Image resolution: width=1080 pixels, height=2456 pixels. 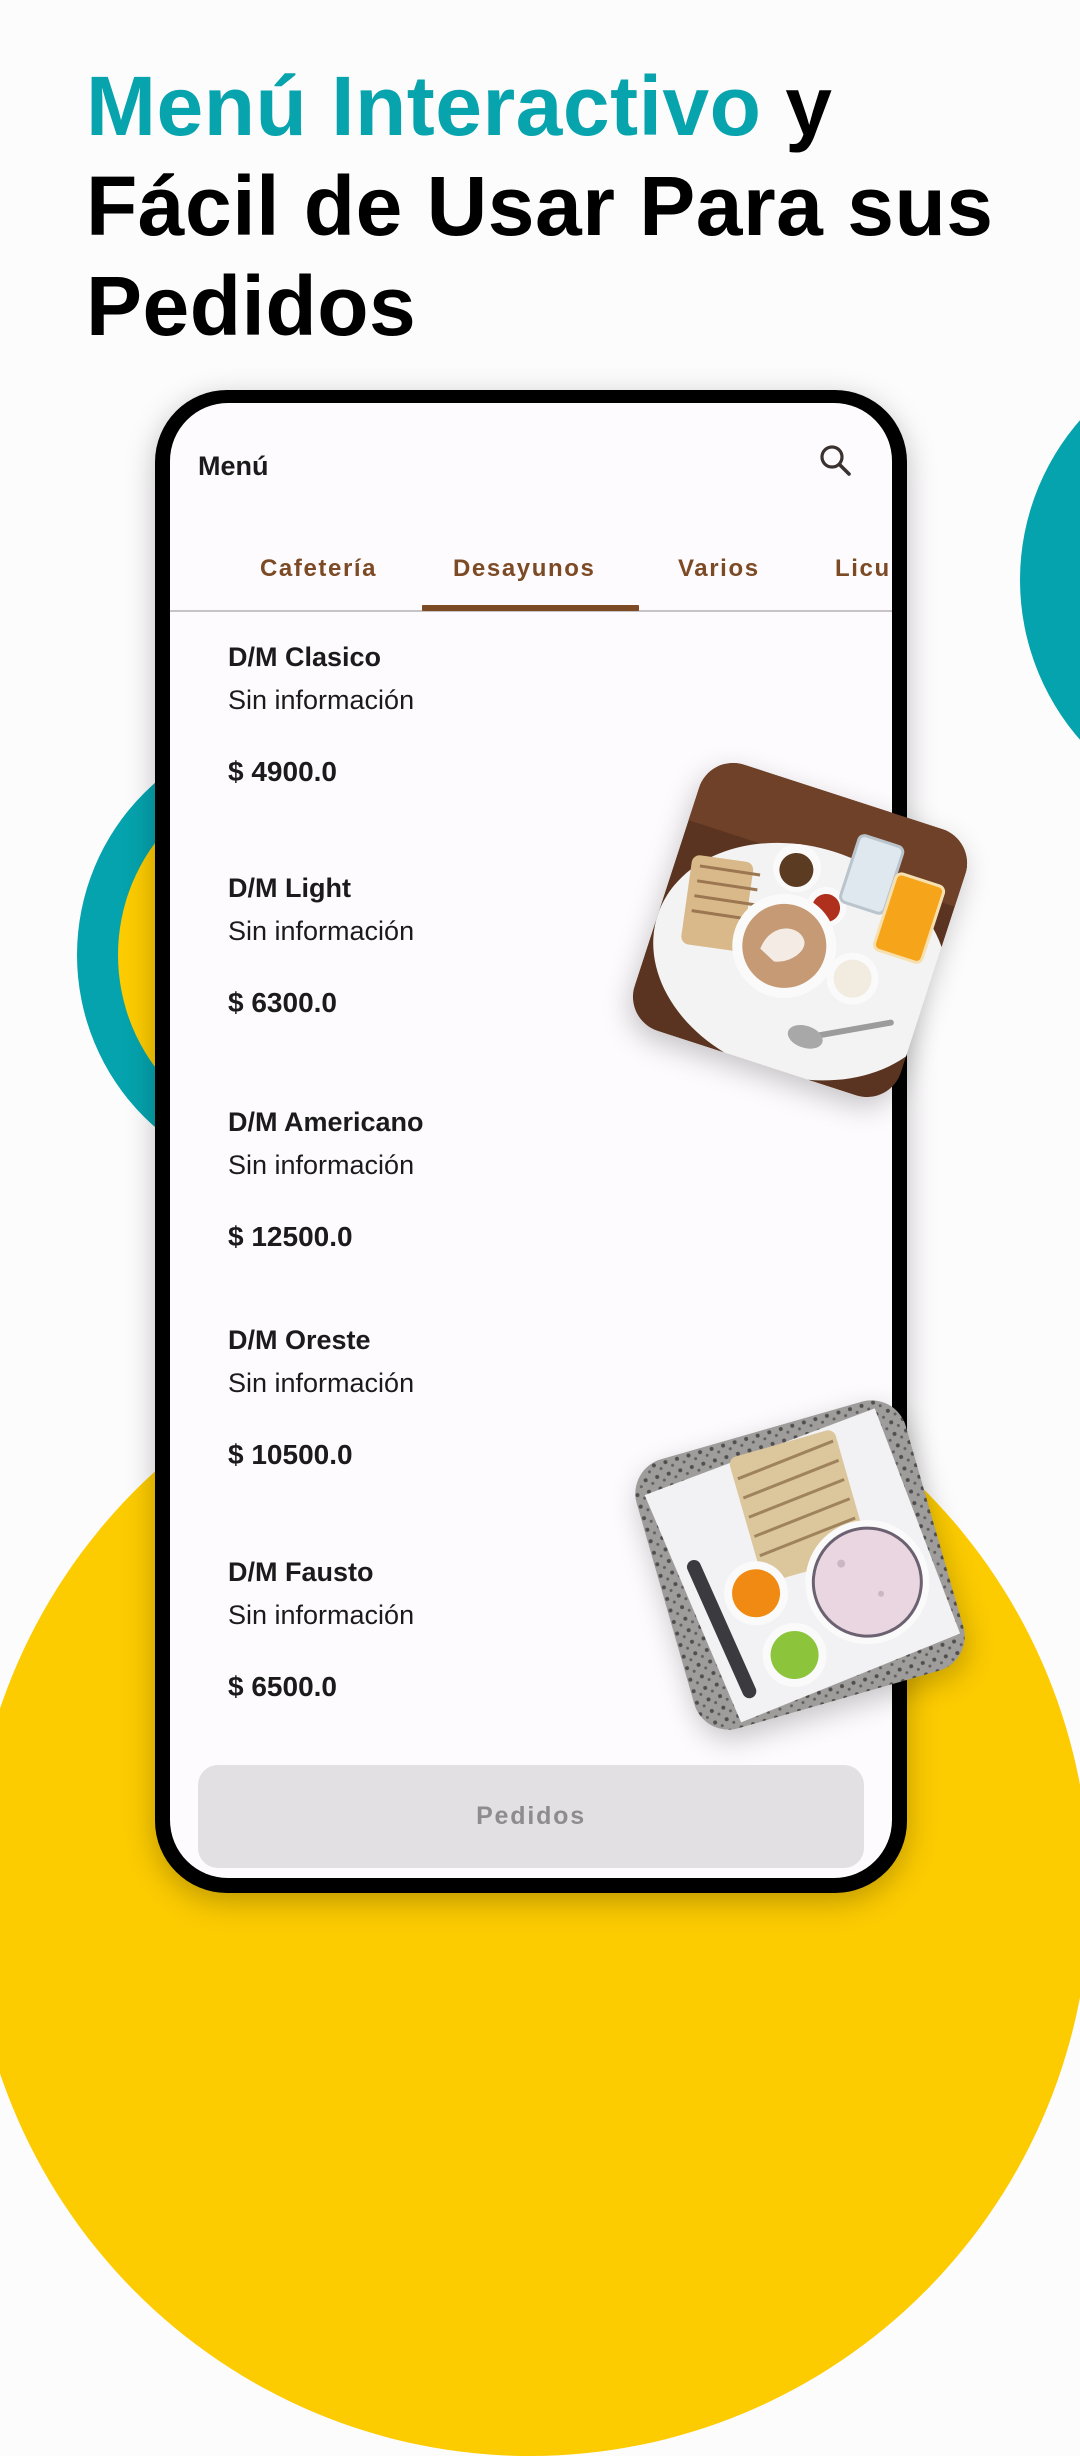 I want to click on menu-item: D/M Americano Sin información $ 12500.0, so click(x=418, y=1179).